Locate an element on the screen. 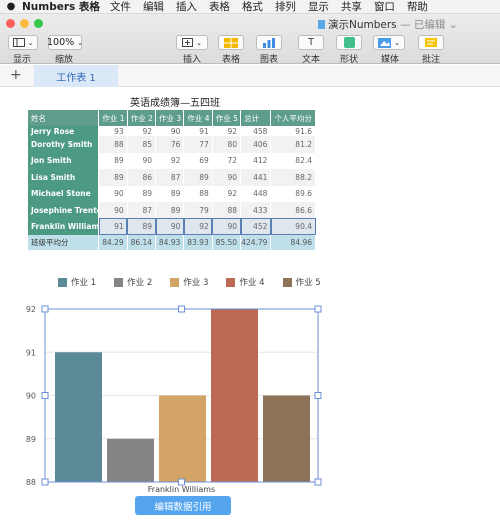 The height and width of the screenshot is (524, 500). column-header: 作业 1 is located at coordinates (113, 118).